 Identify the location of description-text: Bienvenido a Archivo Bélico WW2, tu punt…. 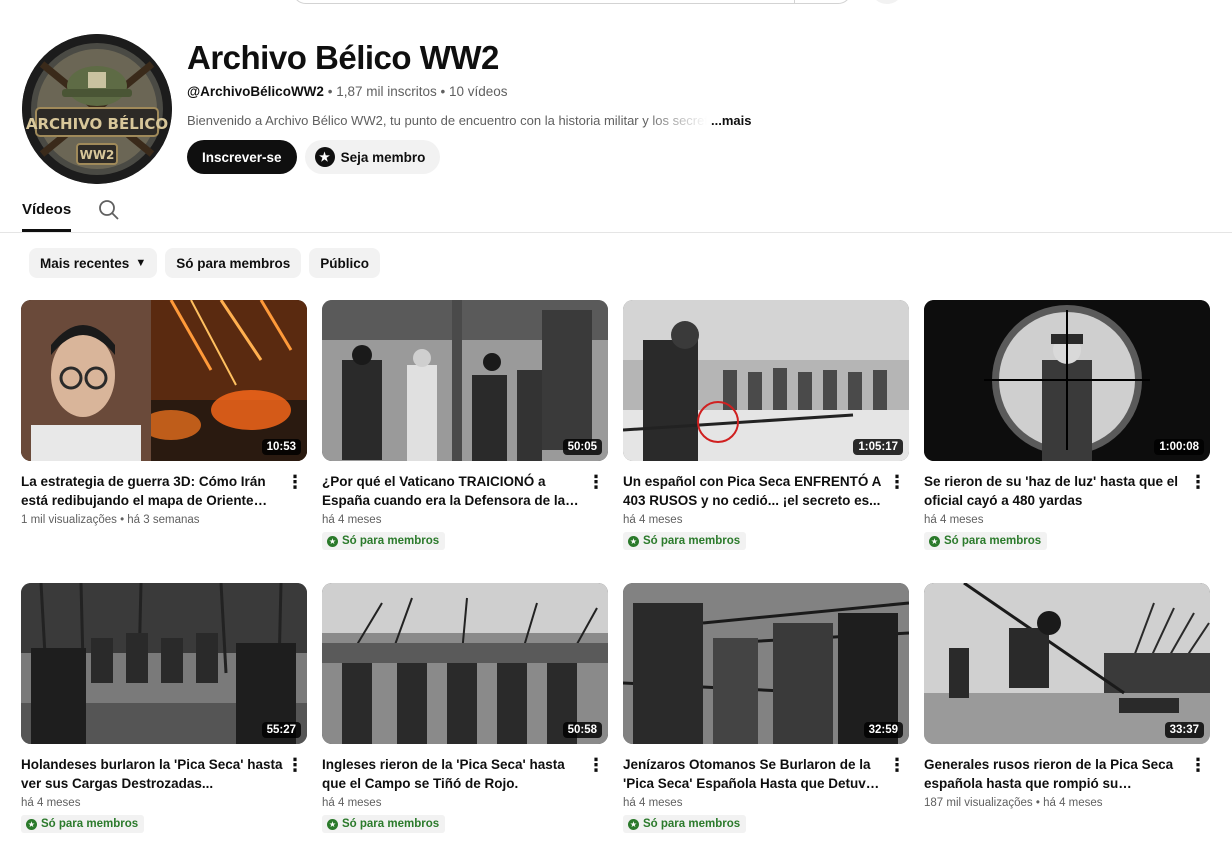
(447, 120).